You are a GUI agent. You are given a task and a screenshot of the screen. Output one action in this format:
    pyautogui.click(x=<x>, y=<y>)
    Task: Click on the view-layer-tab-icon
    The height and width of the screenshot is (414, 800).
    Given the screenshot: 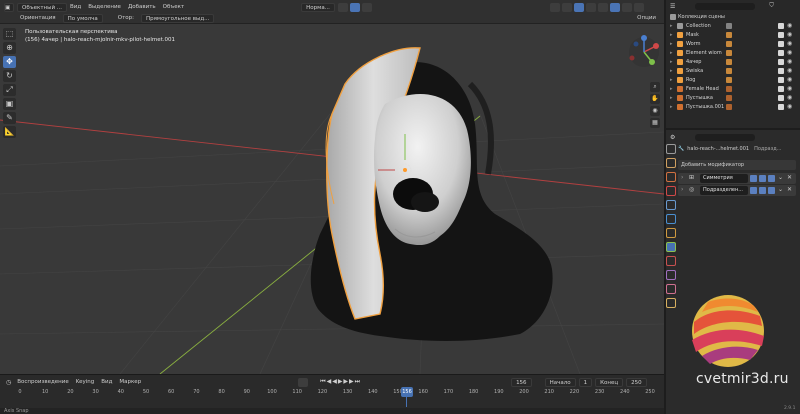 What is the action you would take?
    pyautogui.click(x=671, y=191)
    